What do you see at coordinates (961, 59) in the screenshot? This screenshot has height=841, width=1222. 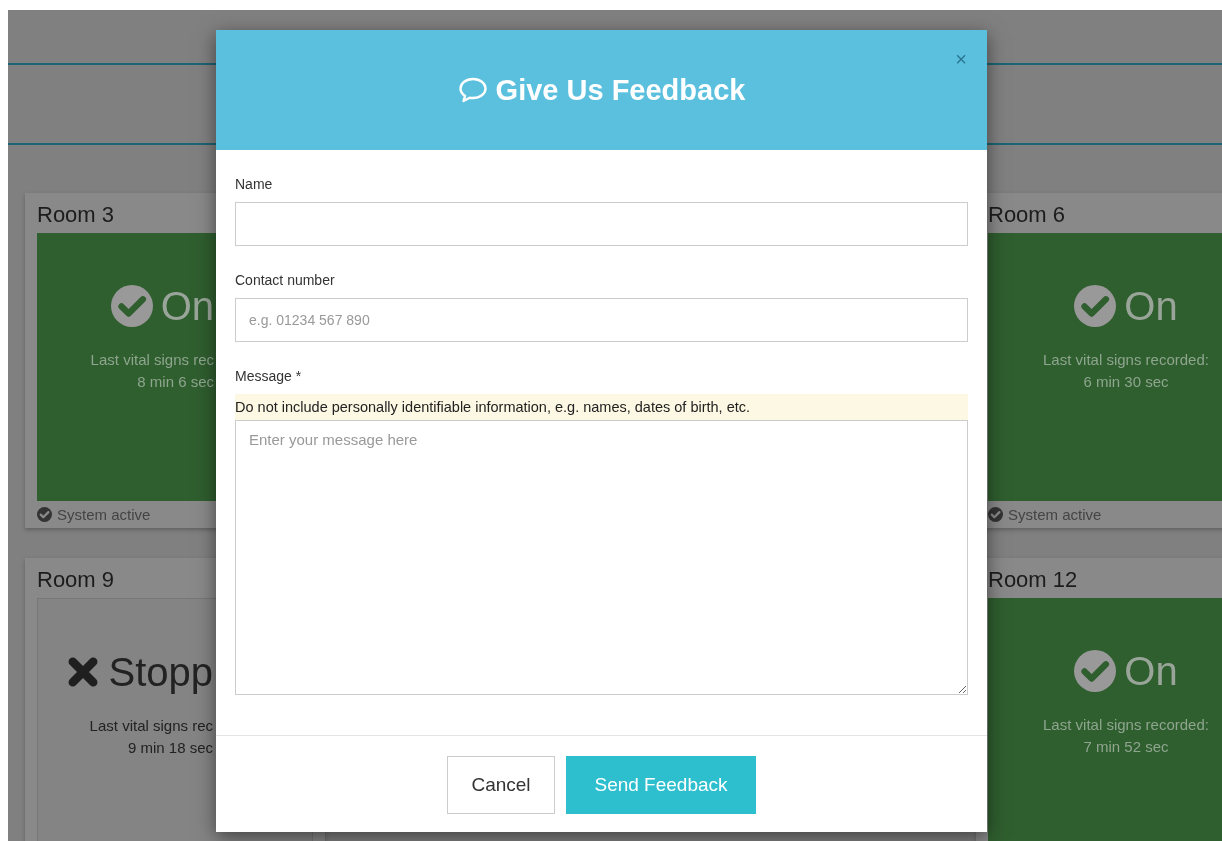 I see `close-button: ×` at bounding box center [961, 59].